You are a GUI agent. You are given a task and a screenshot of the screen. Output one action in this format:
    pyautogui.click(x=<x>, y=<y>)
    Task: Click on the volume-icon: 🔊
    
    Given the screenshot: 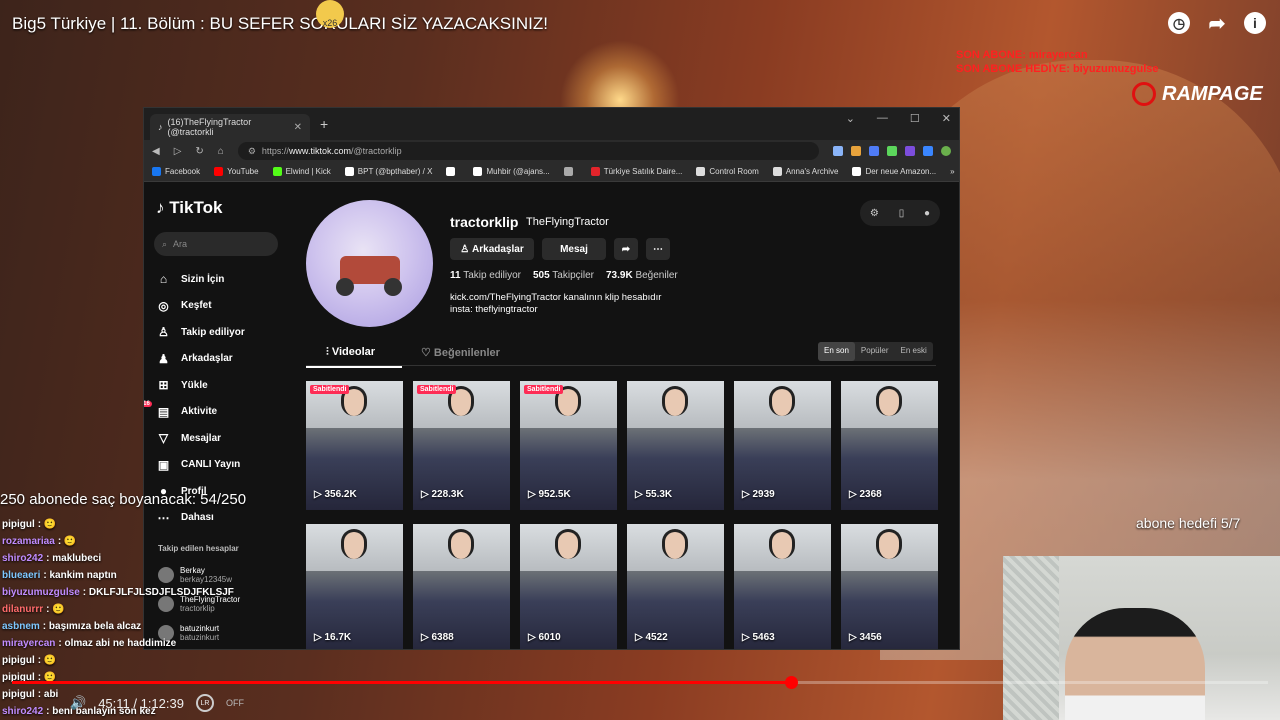 What is the action you would take?
    pyautogui.click(x=78, y=703)
    